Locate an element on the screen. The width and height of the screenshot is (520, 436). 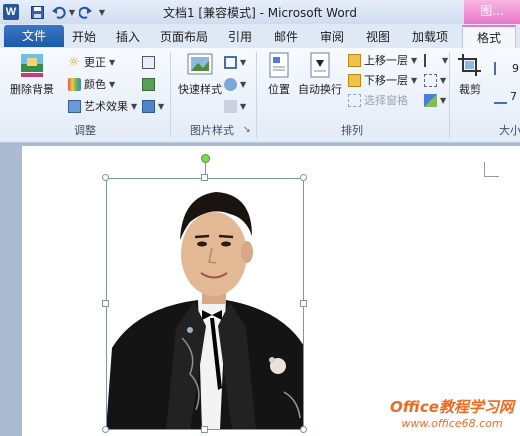
reset-picture-icon is located at coordinates (148, 106).